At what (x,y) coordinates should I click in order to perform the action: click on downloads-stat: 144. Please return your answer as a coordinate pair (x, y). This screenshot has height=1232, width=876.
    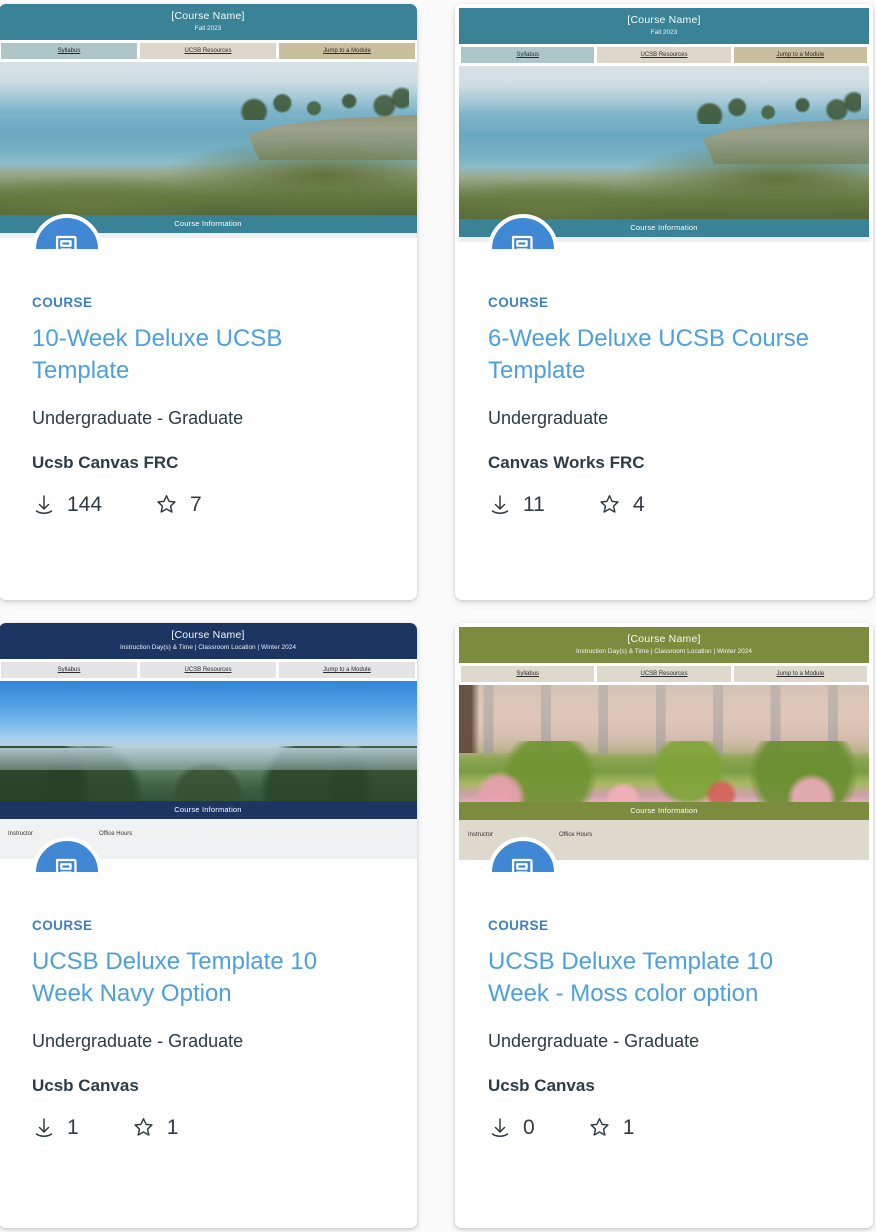
    Looking at the image, I should click on (67, 505).